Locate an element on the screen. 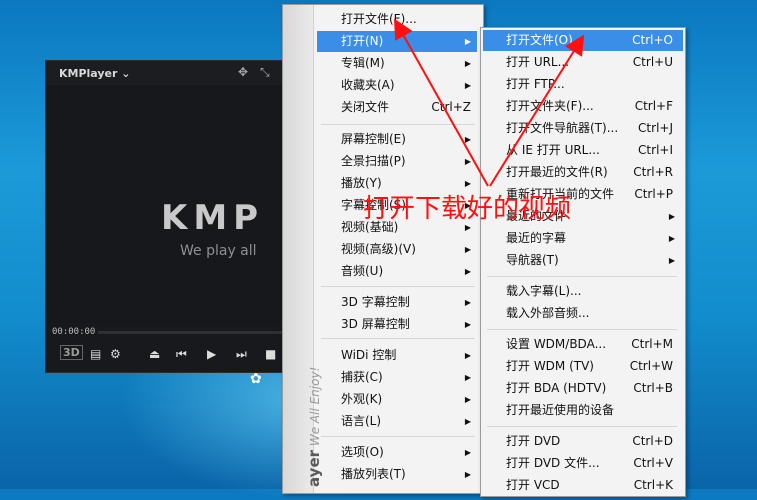 The image size is (757, 500). submenu-item: 打开 URL... Ctrl+U is located at coordinates (583, 62).